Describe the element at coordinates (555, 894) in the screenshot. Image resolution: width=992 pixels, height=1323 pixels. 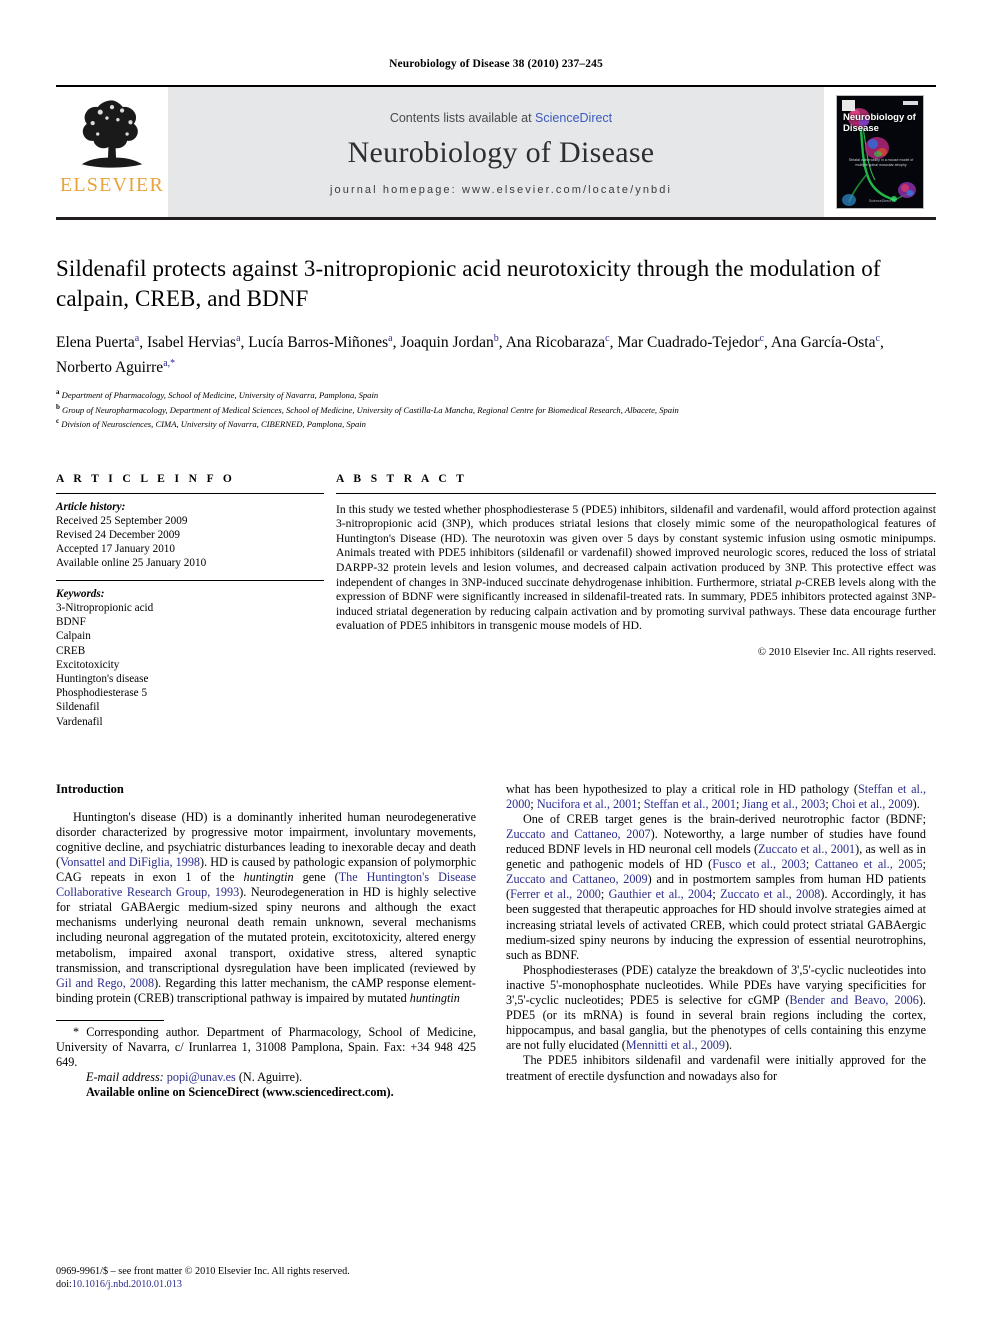
I see `citation-link: Ferrer et al., 2000` at that location.